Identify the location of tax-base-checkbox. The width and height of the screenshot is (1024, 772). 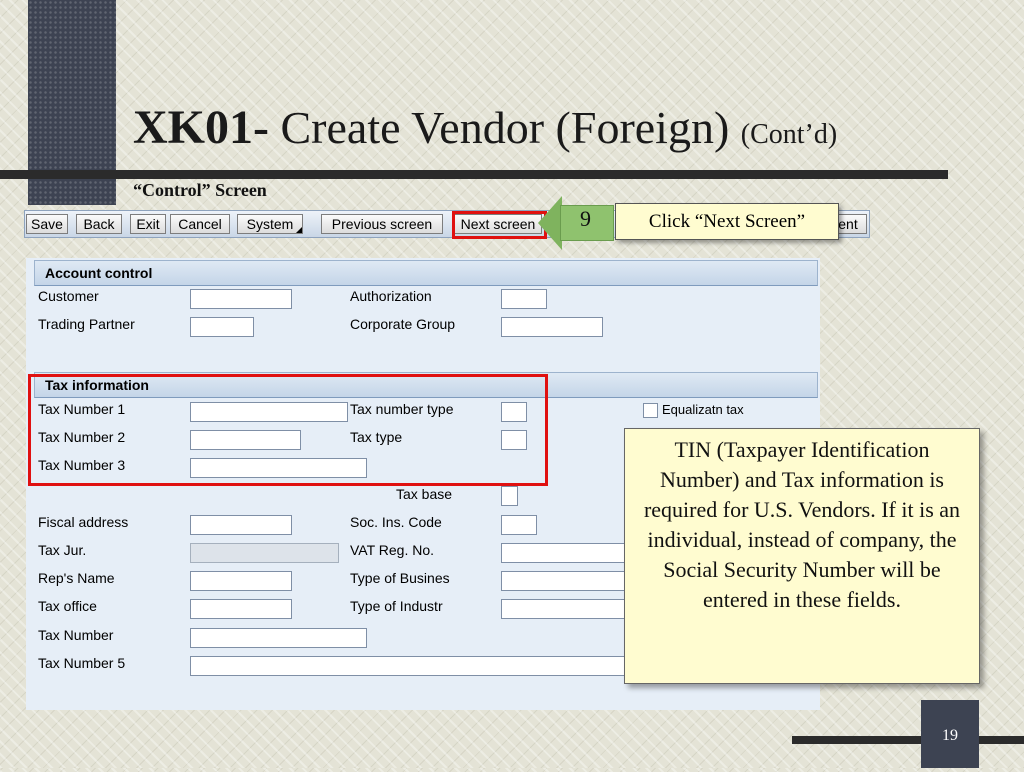
(509, 496).